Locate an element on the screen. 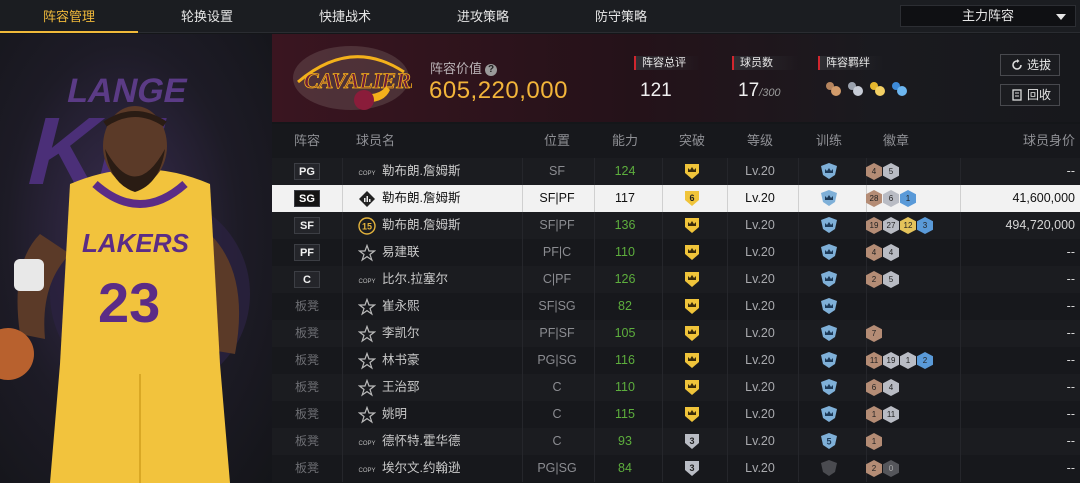  recycle-players-button: 回收 is located at coordinates (1030, 95).